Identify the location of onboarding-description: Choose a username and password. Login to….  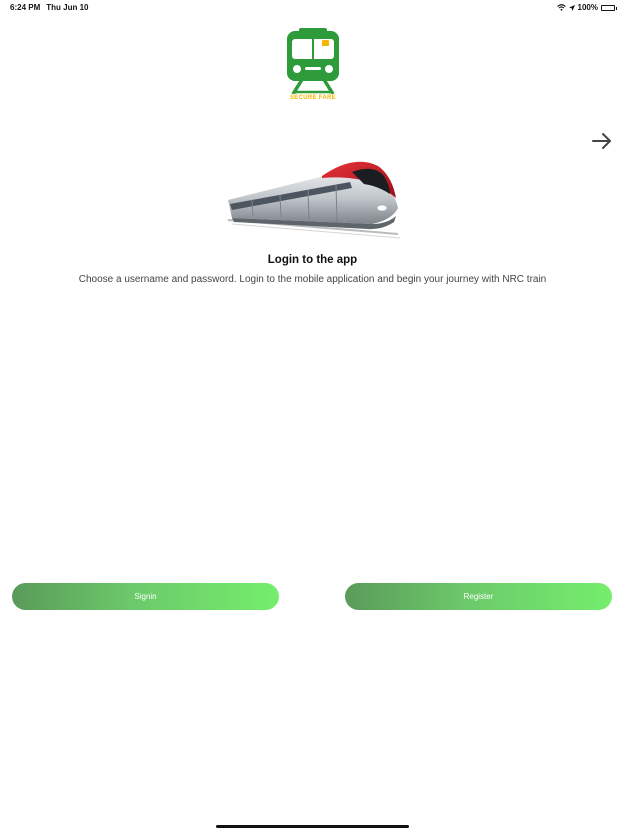
(312, 279).